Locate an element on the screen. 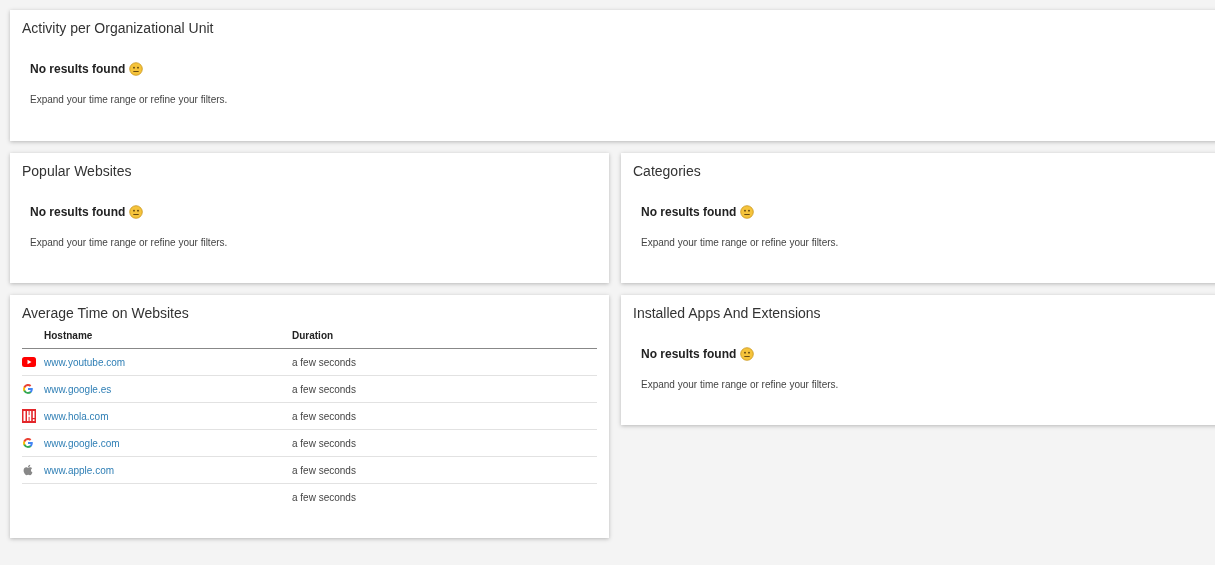 This screenshot has height=565, width=1215. apple-icon is located at coordinates (28, 470).